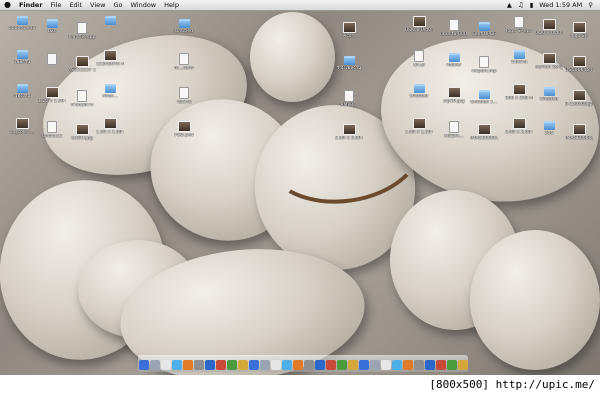 Image resolution: width=600 pixels, height=394 pixels. I want to click on desktop-icon: 255, so click(549, 128).